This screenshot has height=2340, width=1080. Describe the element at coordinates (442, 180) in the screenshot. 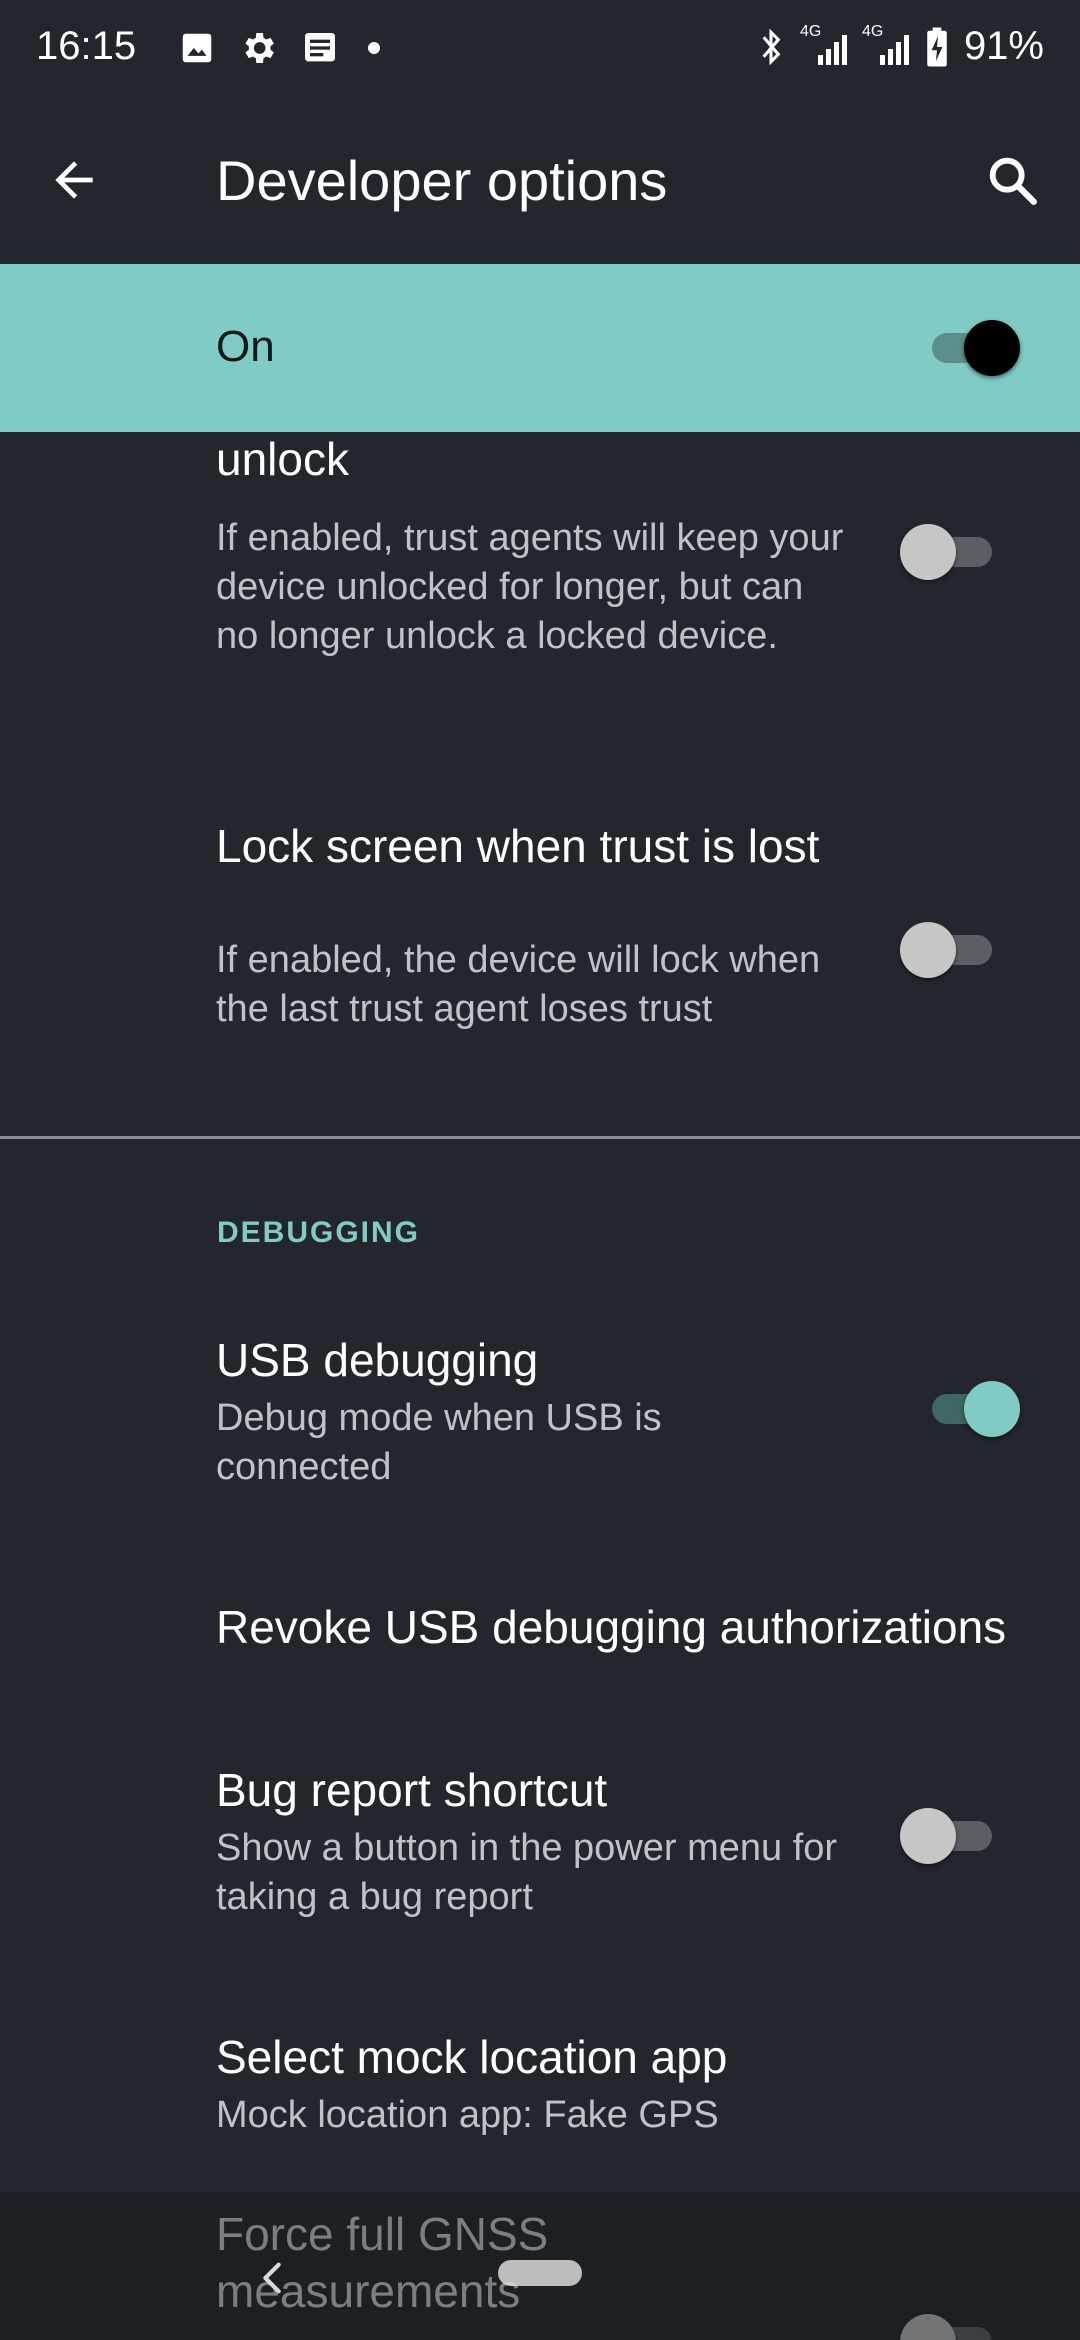

I see `page-title: Developer options` at that location.